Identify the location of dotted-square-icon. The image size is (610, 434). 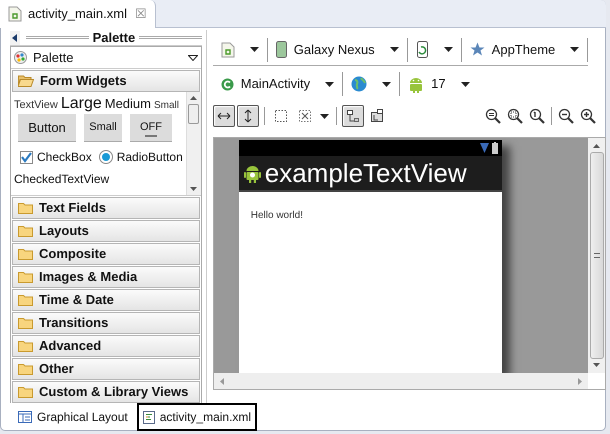
(280, 116).